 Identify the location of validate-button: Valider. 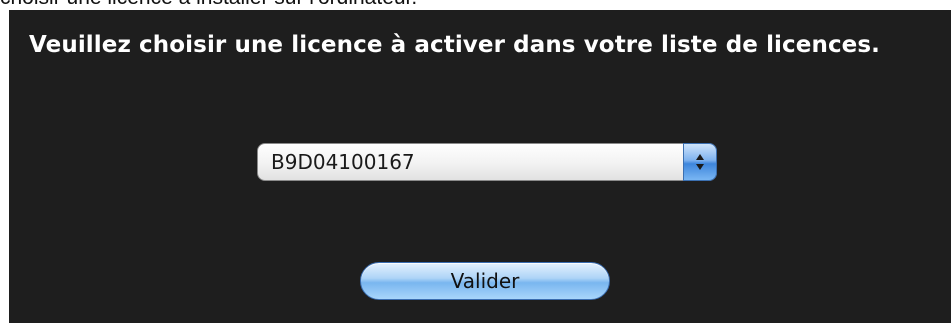
(485, 281).